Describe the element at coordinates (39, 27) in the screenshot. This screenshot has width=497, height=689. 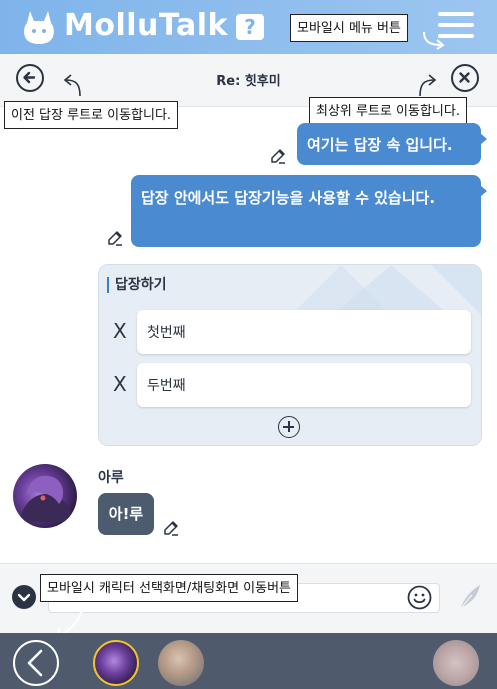
I see `bunny-logo-icon` at that location.